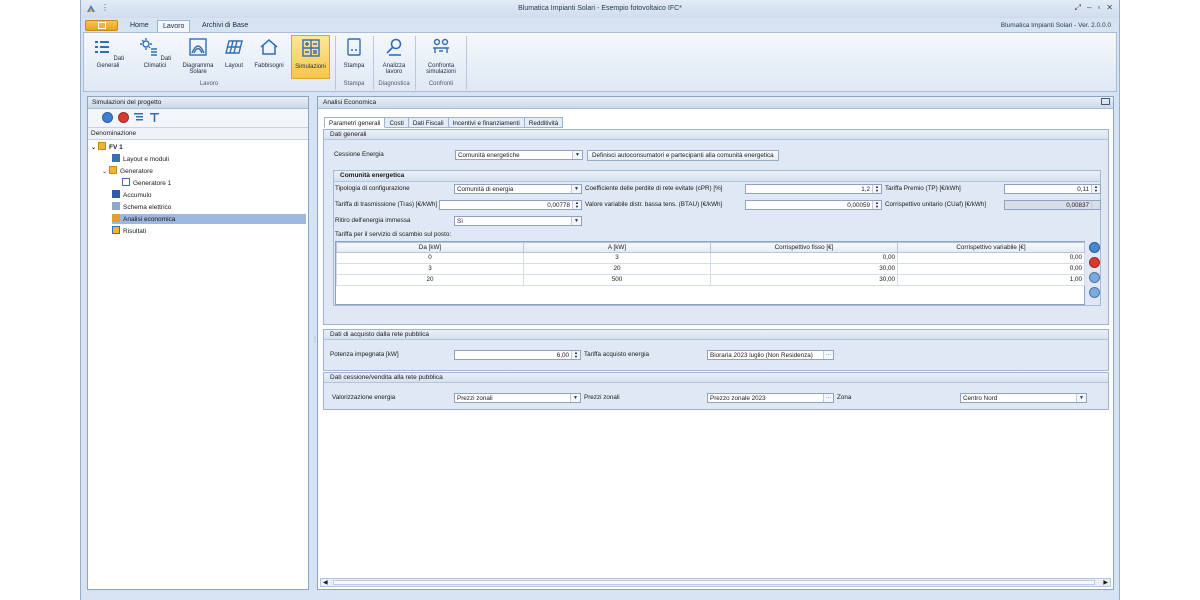 Image resolution: width=1200 pixels, height=600 pixels. Describe the element at coordinates (517, 398) in the screenshot. I see `valorizzazione-select: Prezzi zonali ▼` at that location.